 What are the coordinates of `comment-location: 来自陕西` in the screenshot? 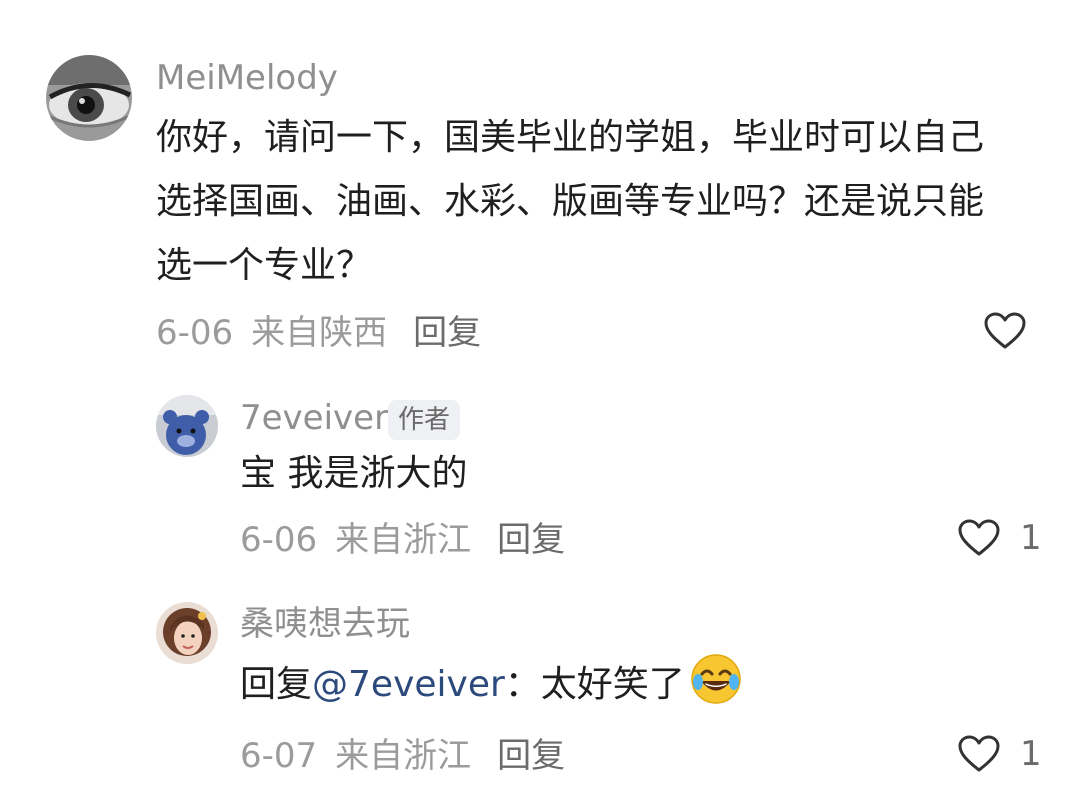 It's located at (319, 333).